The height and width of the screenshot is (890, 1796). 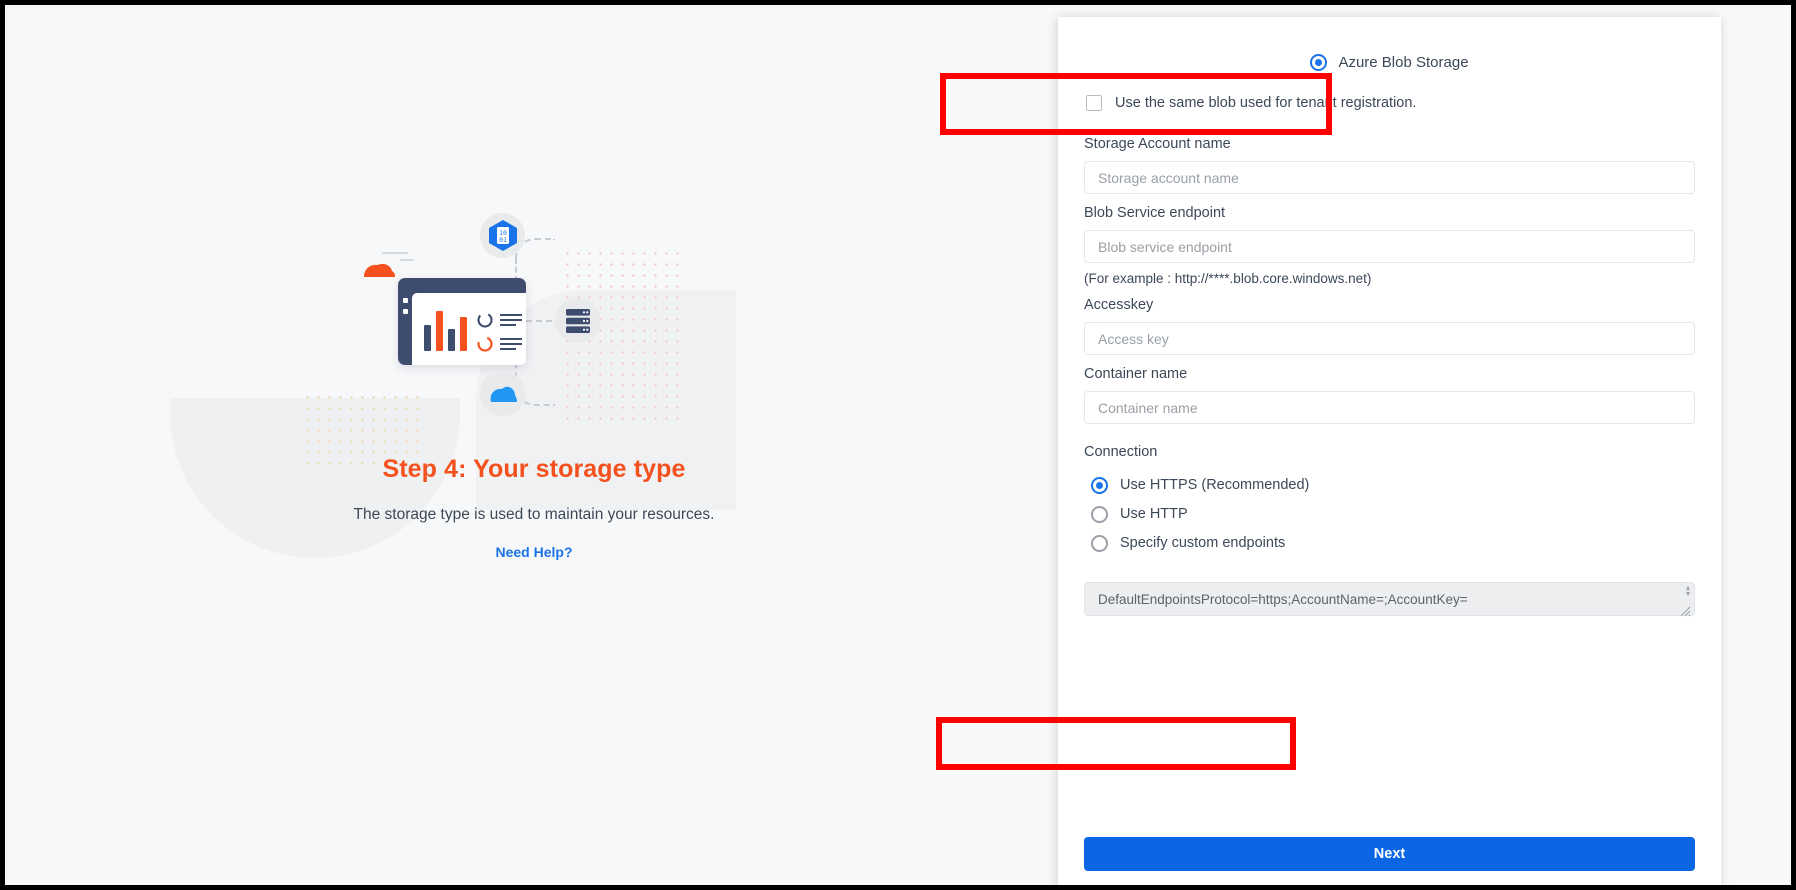 I want to click on radio-azure-blob-storage, so click(x=1319, y=62).